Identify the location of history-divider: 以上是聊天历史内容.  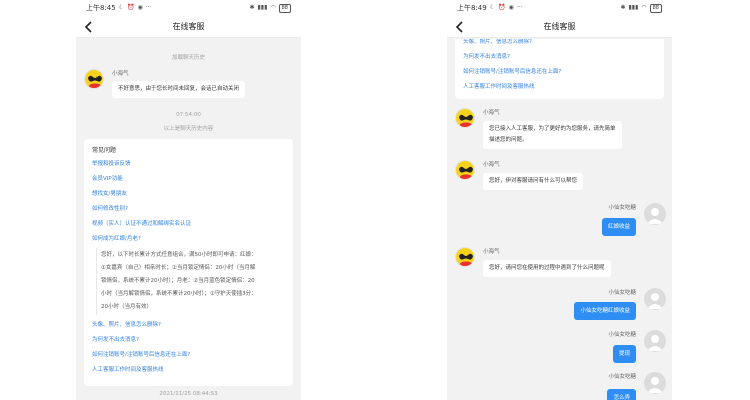
(188, 129).